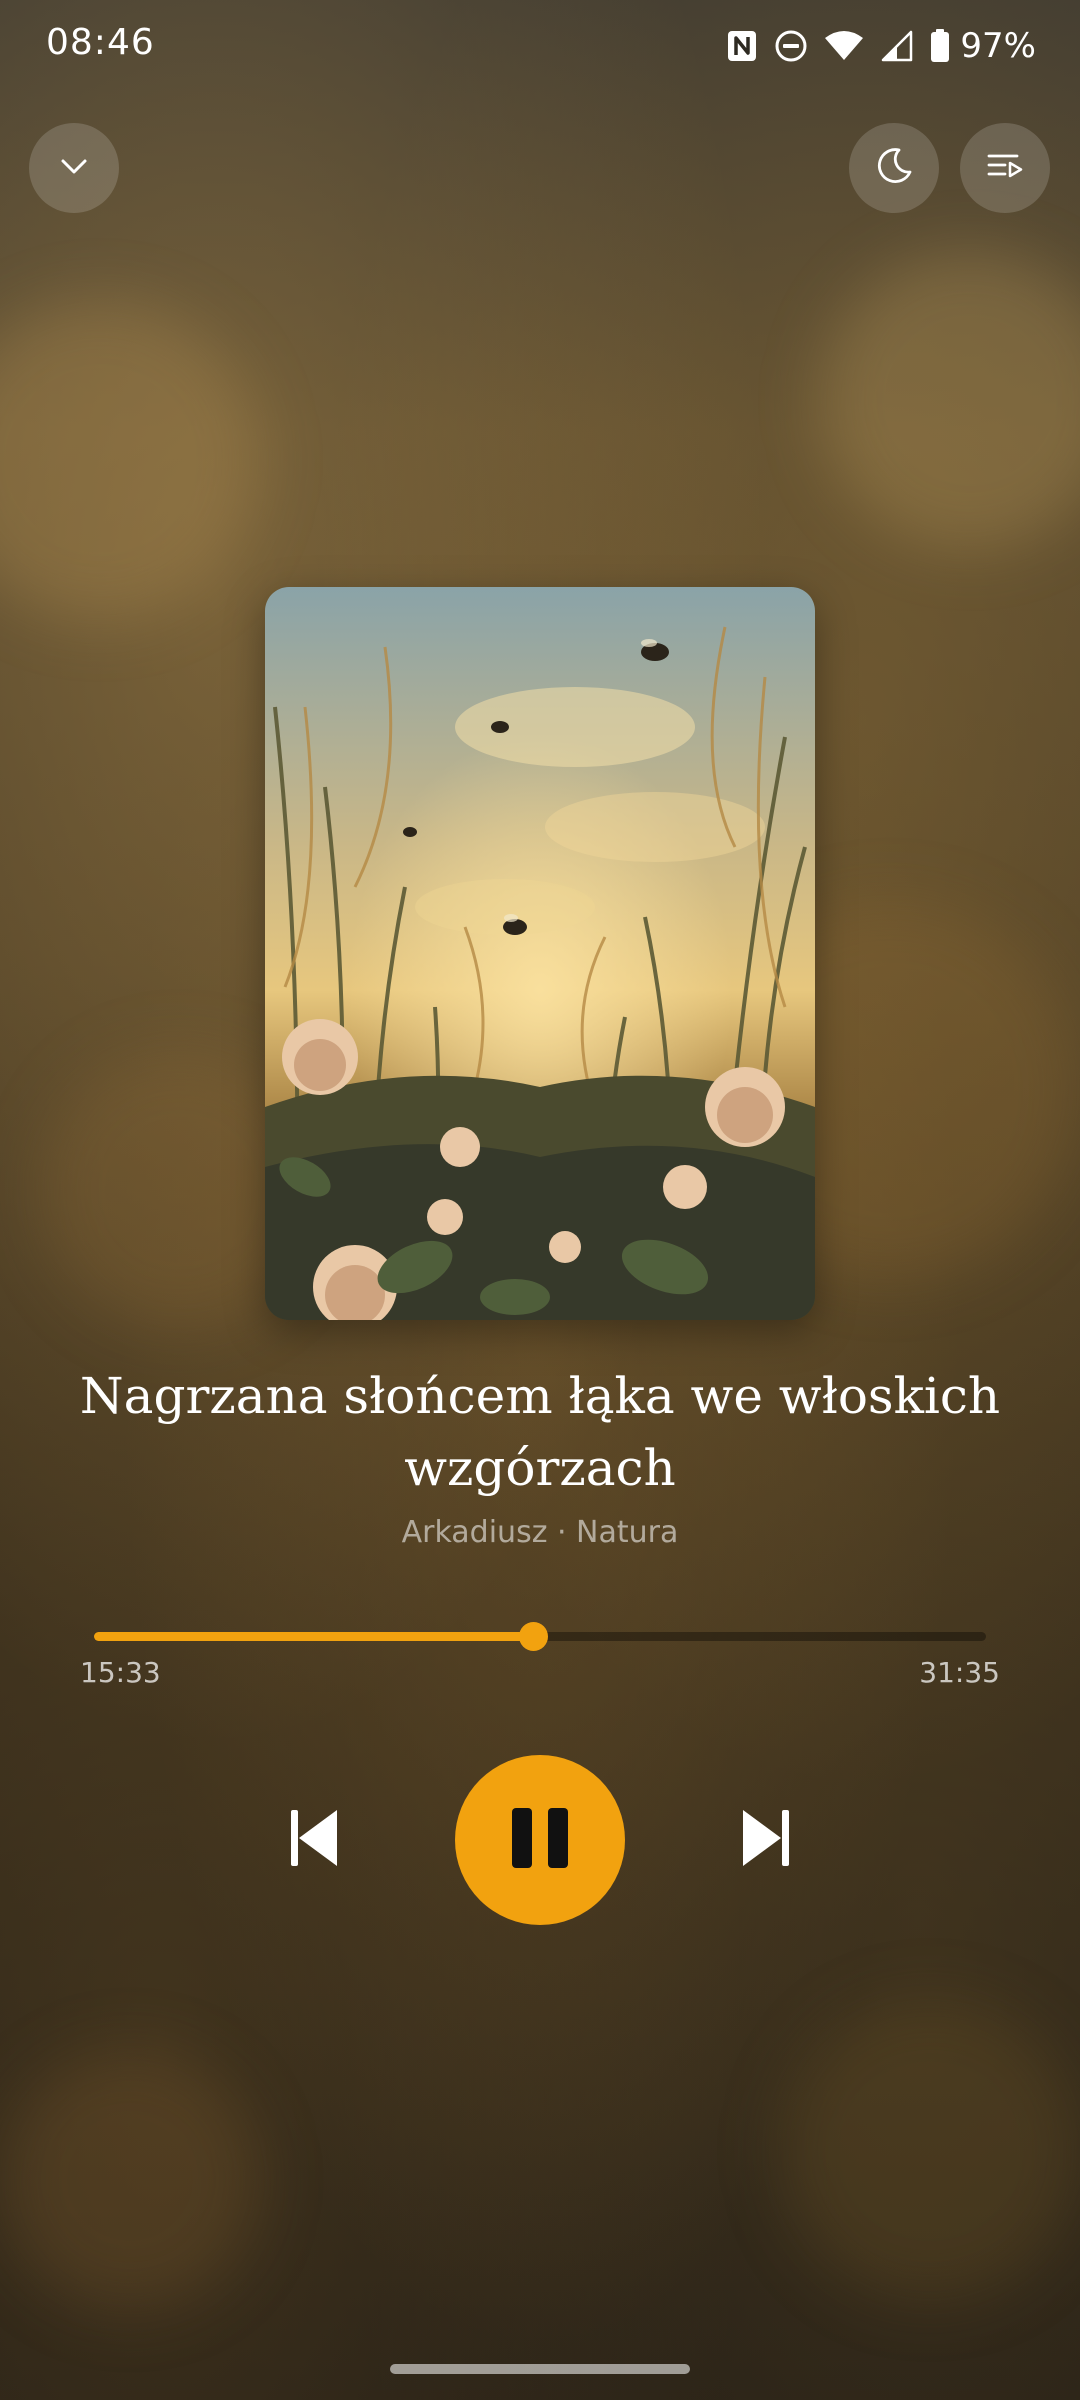  Describe the element at coordinates (940, 46) in the screenshot. I see `battery-icon` at that location.